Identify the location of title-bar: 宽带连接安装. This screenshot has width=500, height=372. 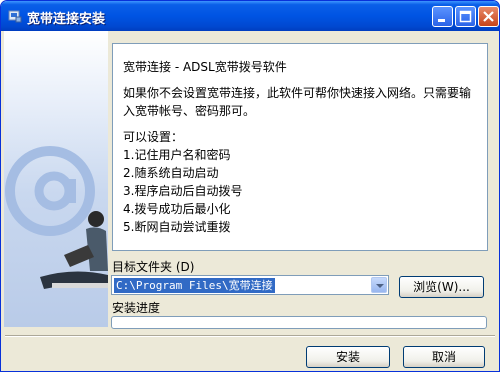
(250, 16).